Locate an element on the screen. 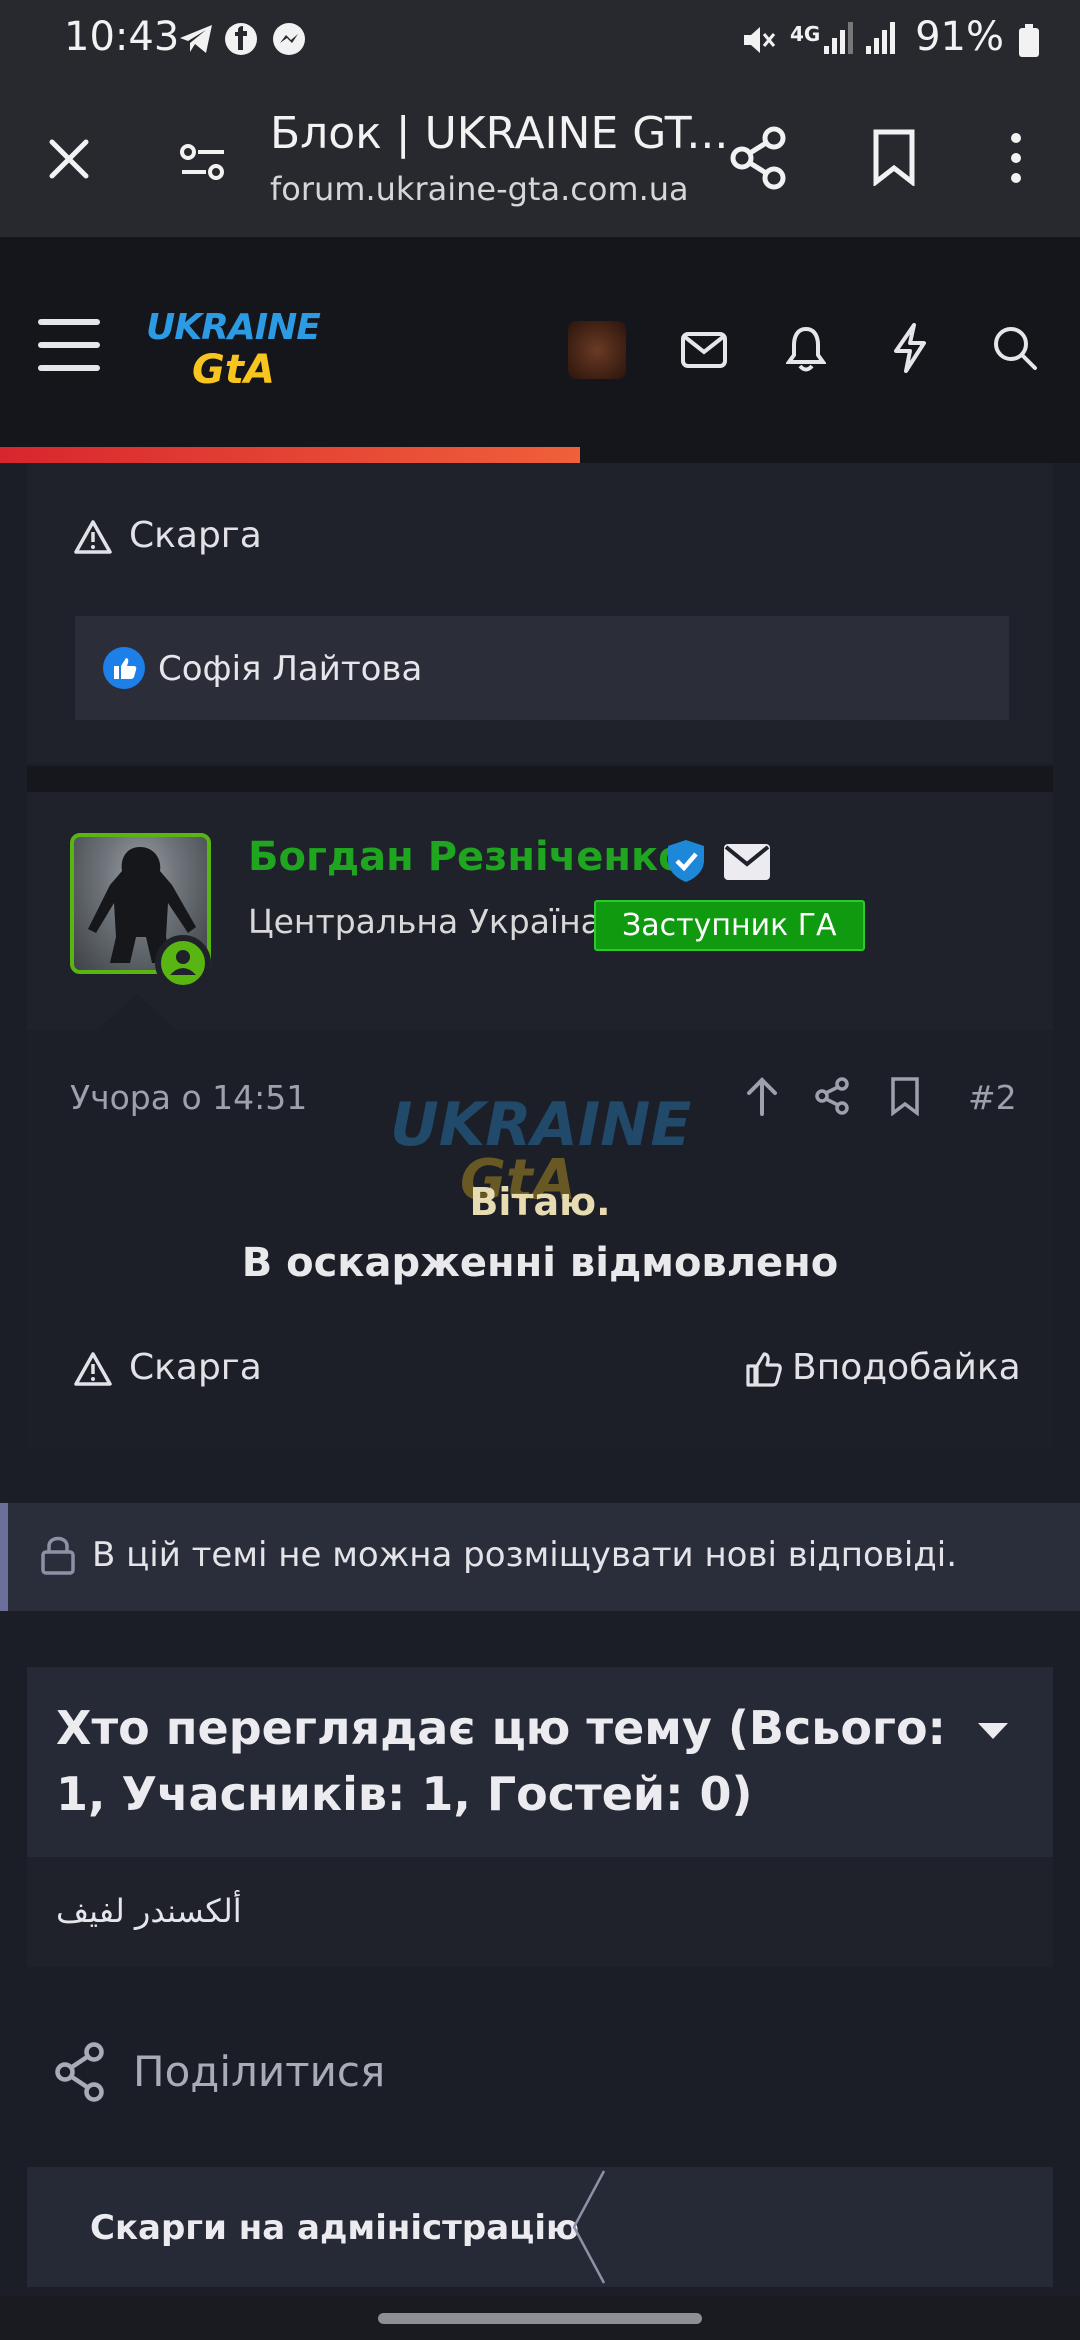 This screenshot has height=2340, width=1080. online-status-icon is located at coordinates (183, 963).